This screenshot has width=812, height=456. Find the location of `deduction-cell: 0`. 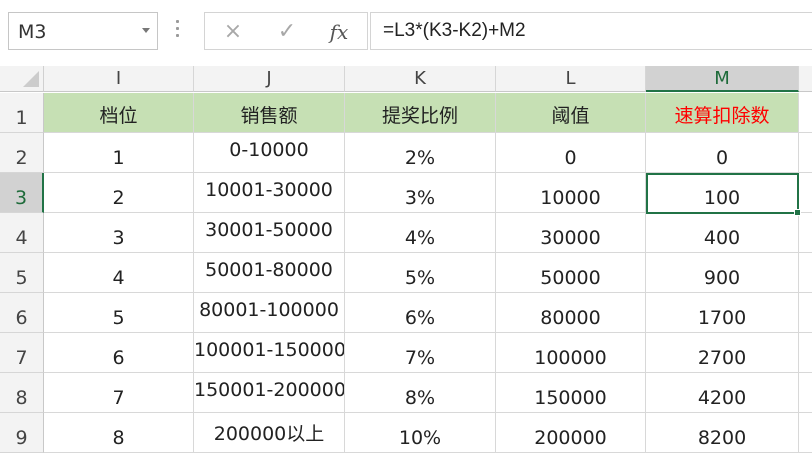

deduction-cell: 0 is located at coordinates (722, 153).